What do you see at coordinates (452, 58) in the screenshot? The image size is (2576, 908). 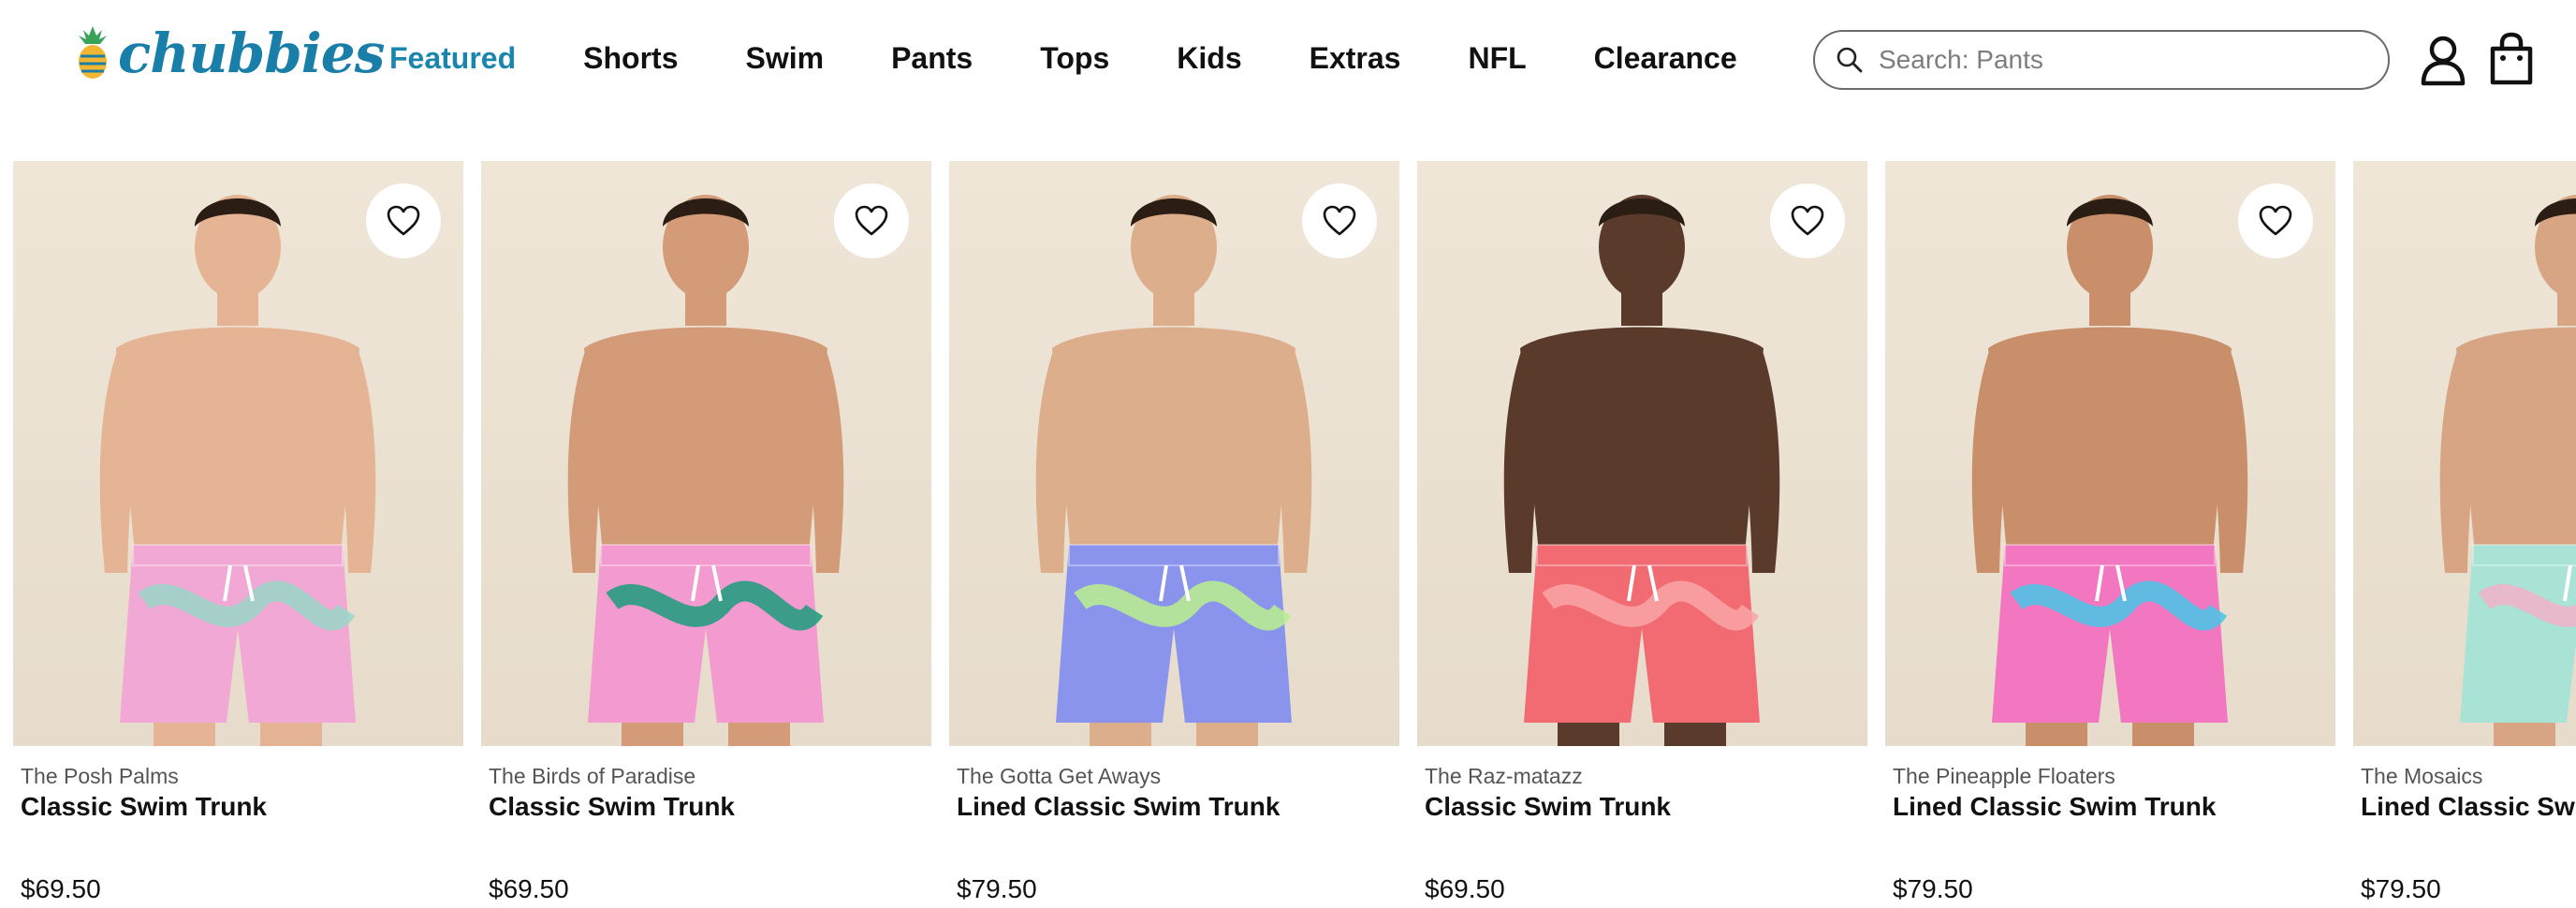 I see `nav-item-featured: Featured` at bounding box center [452, 58].